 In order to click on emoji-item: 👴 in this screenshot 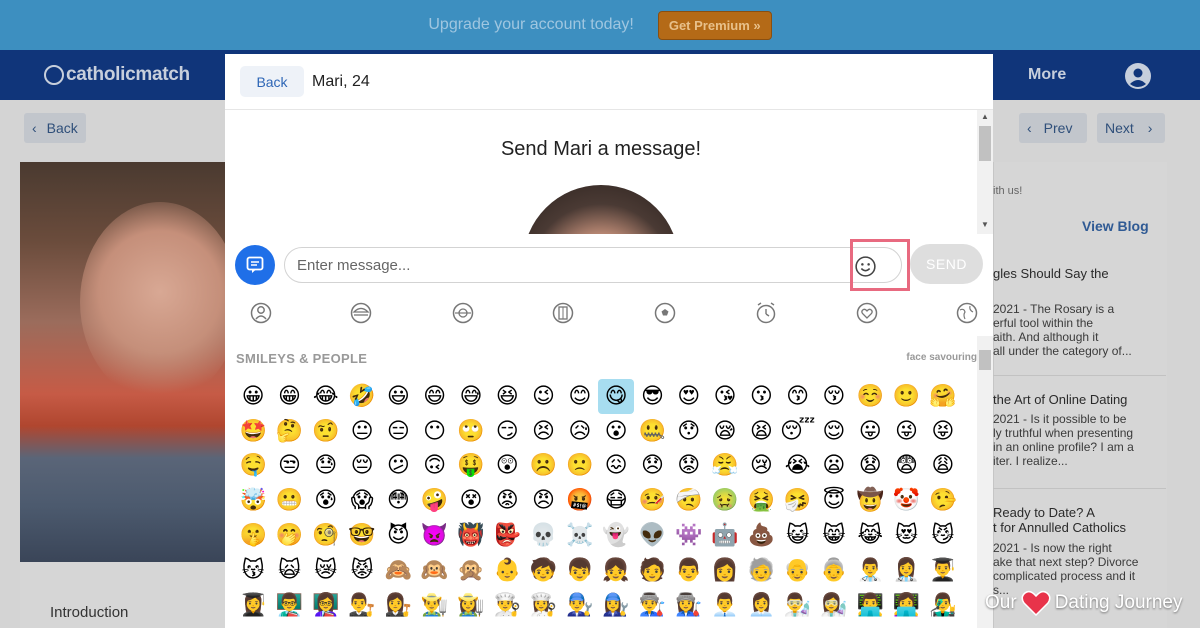, I will do `click(797, 570)`.